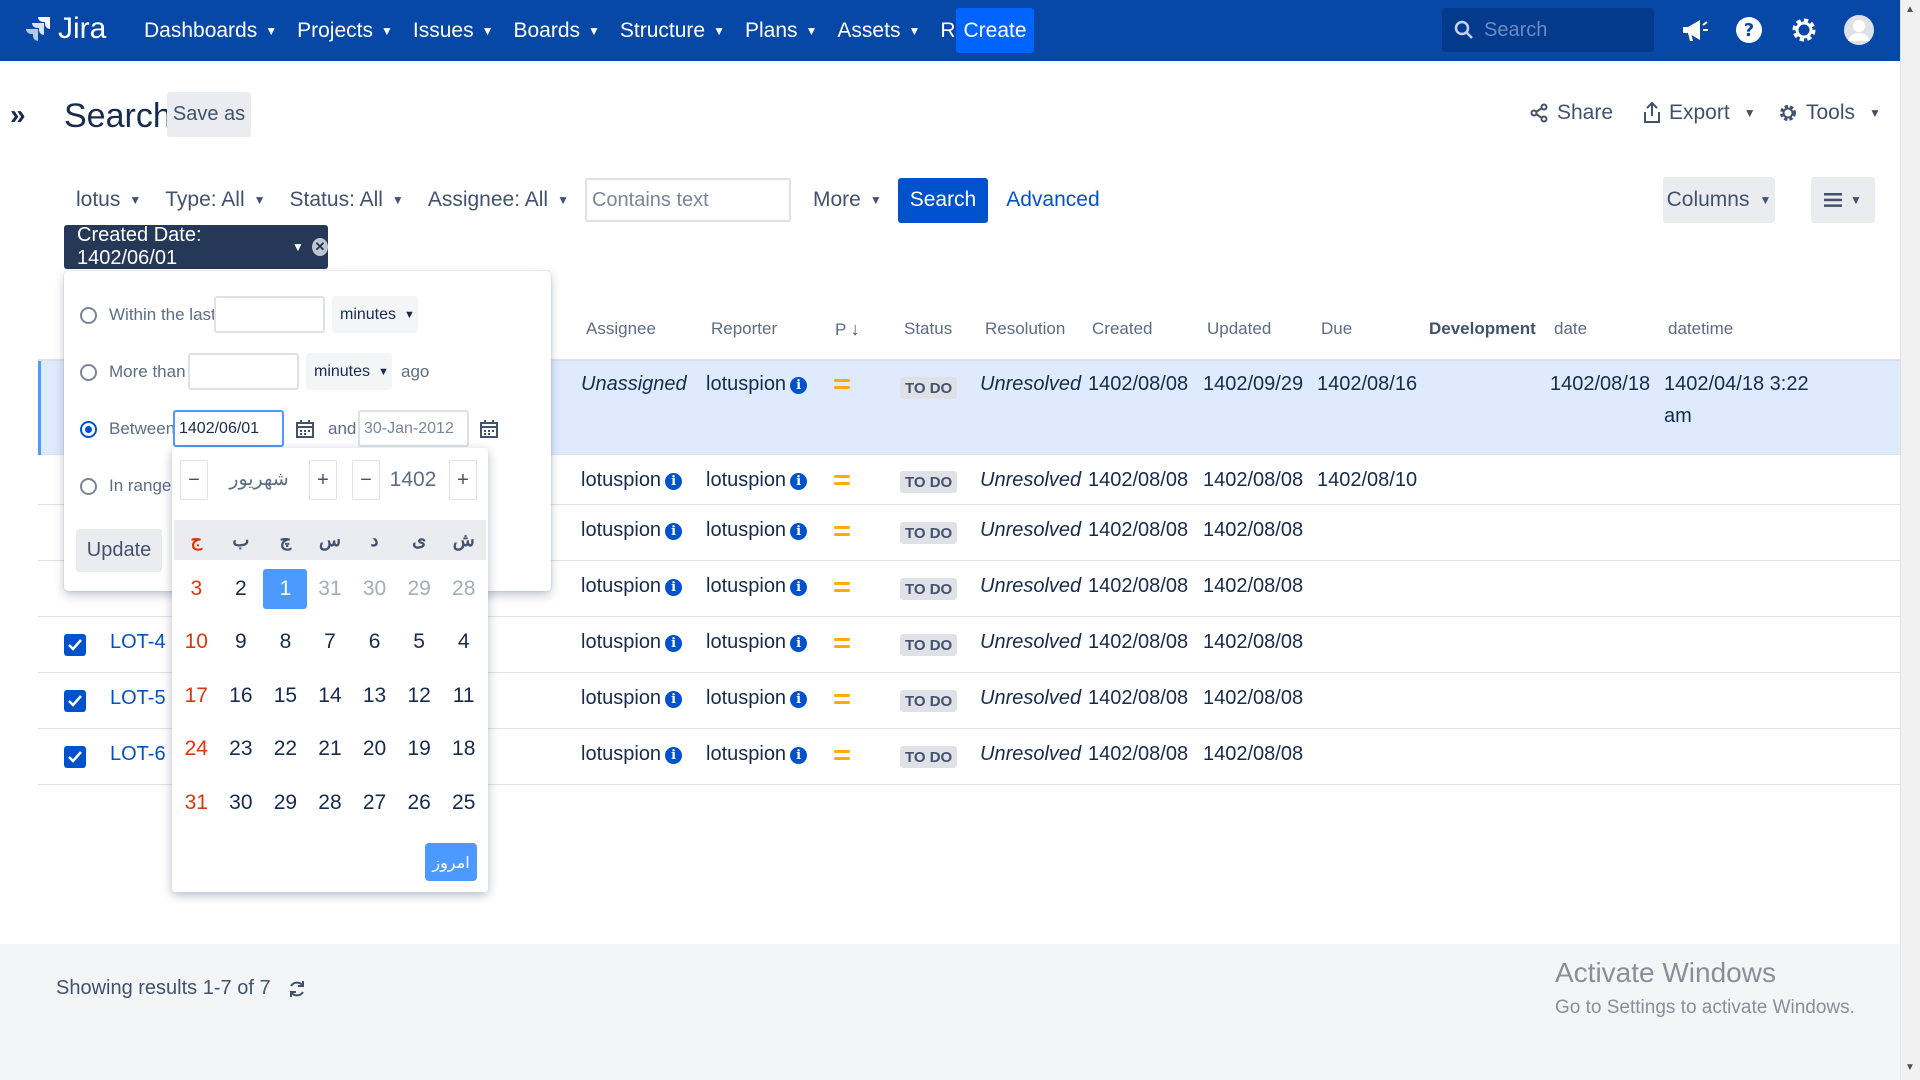 The height and width of the screenshot is (1080, 1920). I want to click on col-development: Development, so click(1482, 329).